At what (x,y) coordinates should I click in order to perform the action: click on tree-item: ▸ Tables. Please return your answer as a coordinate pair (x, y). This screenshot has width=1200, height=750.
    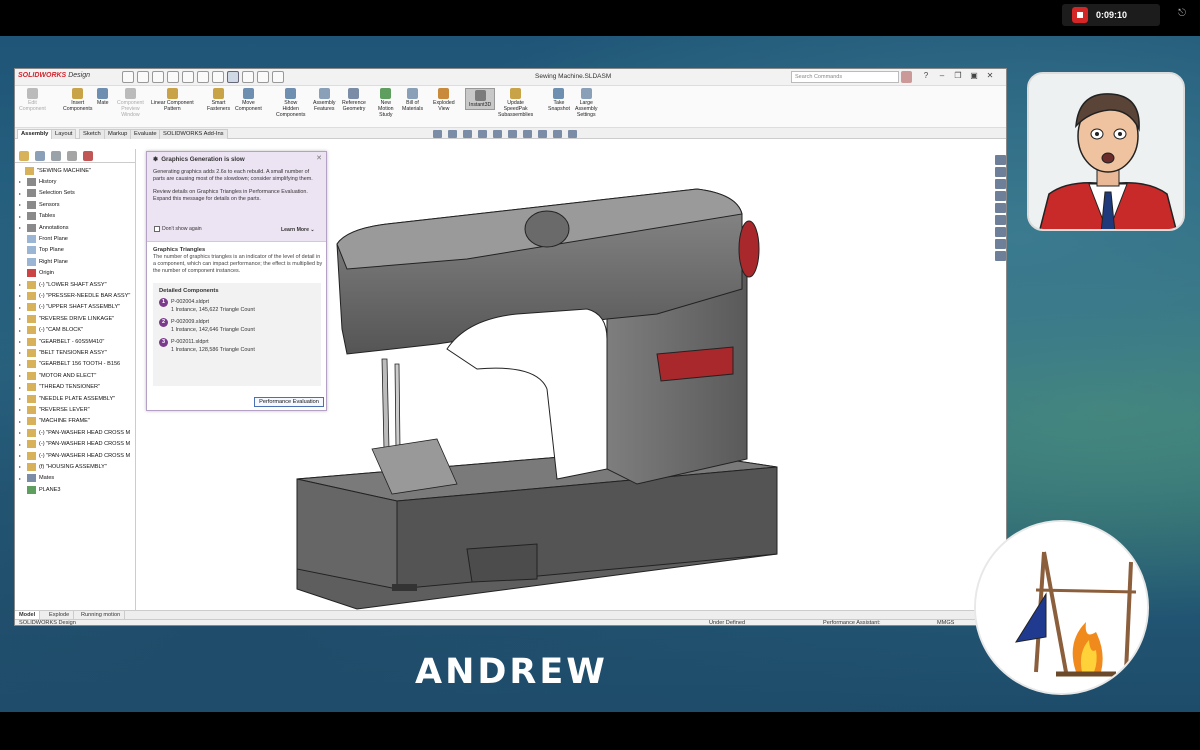
    Looking at the image, I should click on (37, 216).